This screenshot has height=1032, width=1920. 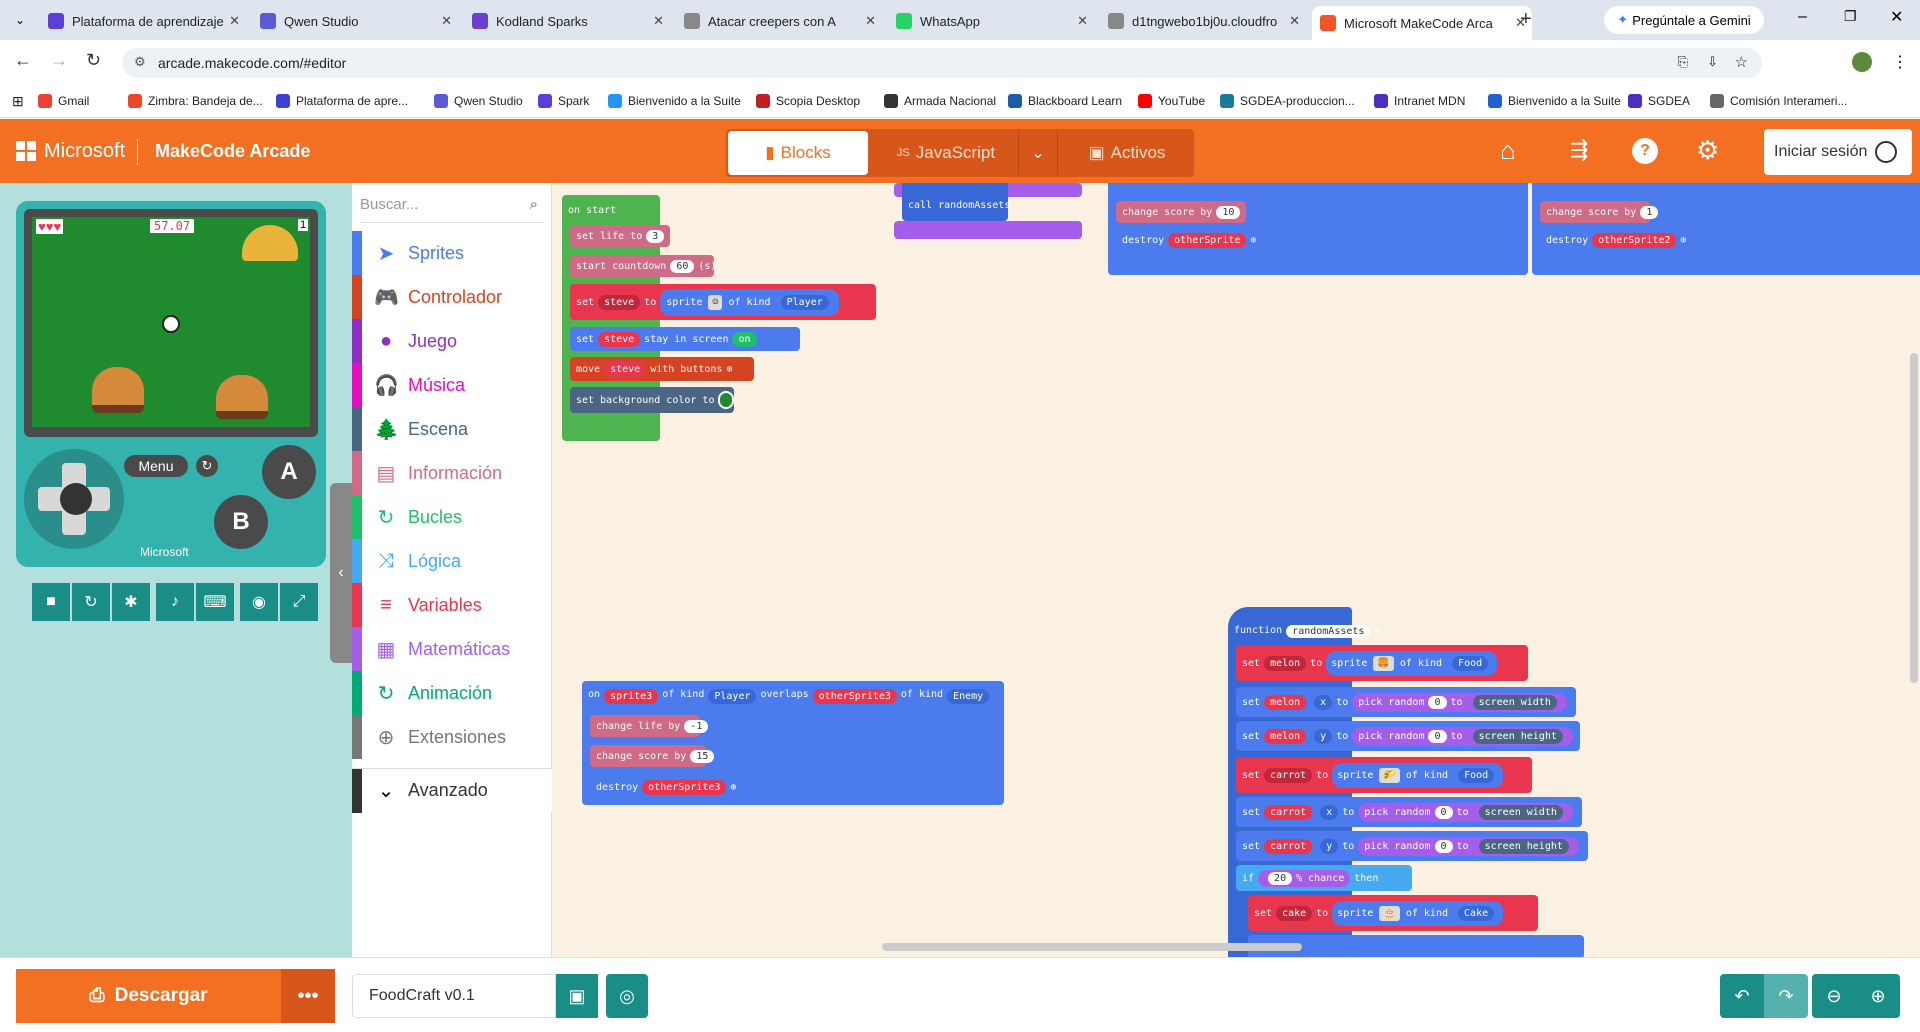 What do you see at coordinates (1285, 736) in the screenshot?
I see `melon-y-var: melon` at bounding box center [1285, 736].